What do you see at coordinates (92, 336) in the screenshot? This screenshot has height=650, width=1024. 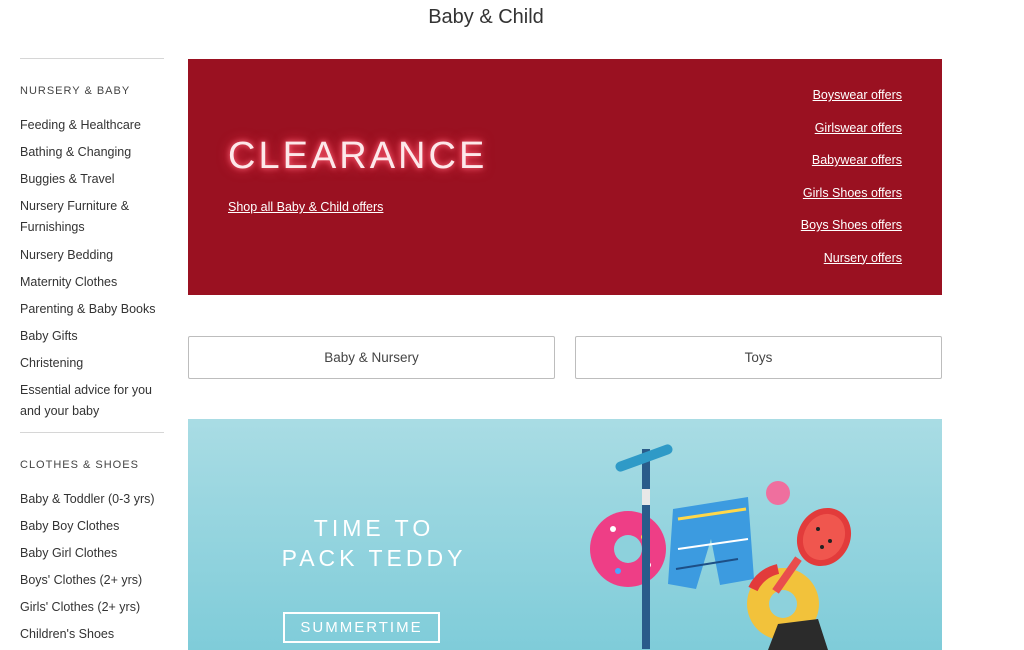 I see `sidebar-item-baby-gifts: Baby Gifts` at bounding box center [92, 336].